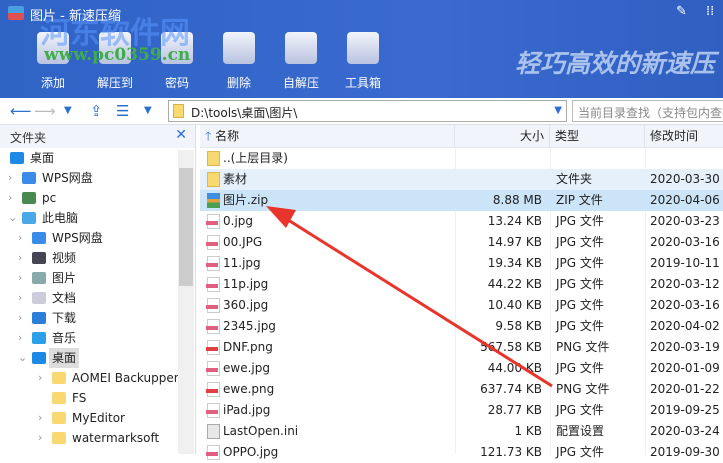  Describe the element at coordinates (461, 263) in the screenshot. I see `file-row: 11.jpg 19.34 KB JPG 文件 2019-10-11` at that location.